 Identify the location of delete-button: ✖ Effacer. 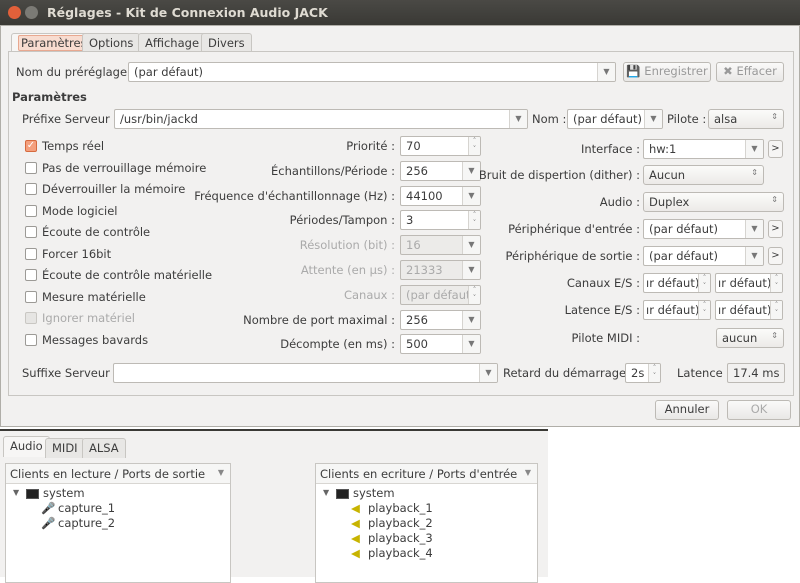
(750, 72).